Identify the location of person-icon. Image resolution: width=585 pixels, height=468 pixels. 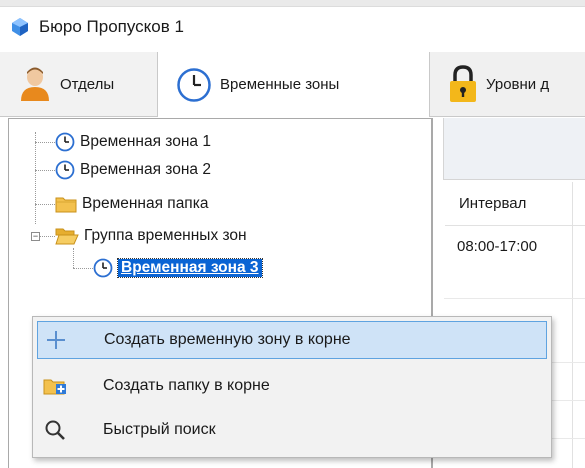
(35, 84).